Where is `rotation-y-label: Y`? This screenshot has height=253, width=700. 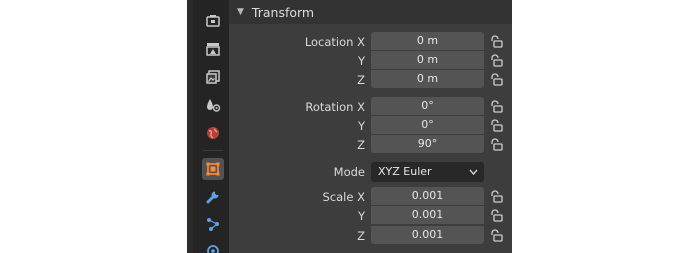 rotation-y-label: Y is located at coordinates (361, 126).